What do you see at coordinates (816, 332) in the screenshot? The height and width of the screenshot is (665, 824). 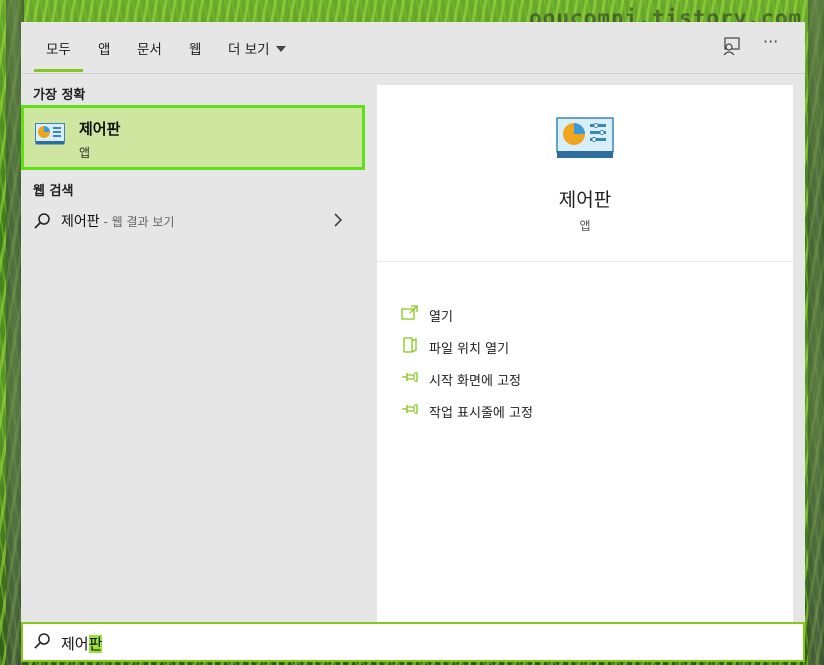 I see `tree-trunk` at bounding box center [816, 332].